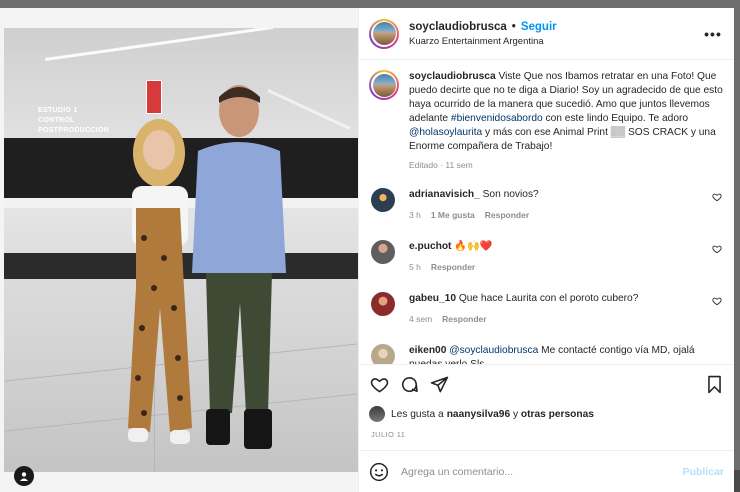 The image size is (740, 492). I want to click on caption-avatar, so click(384, 85).